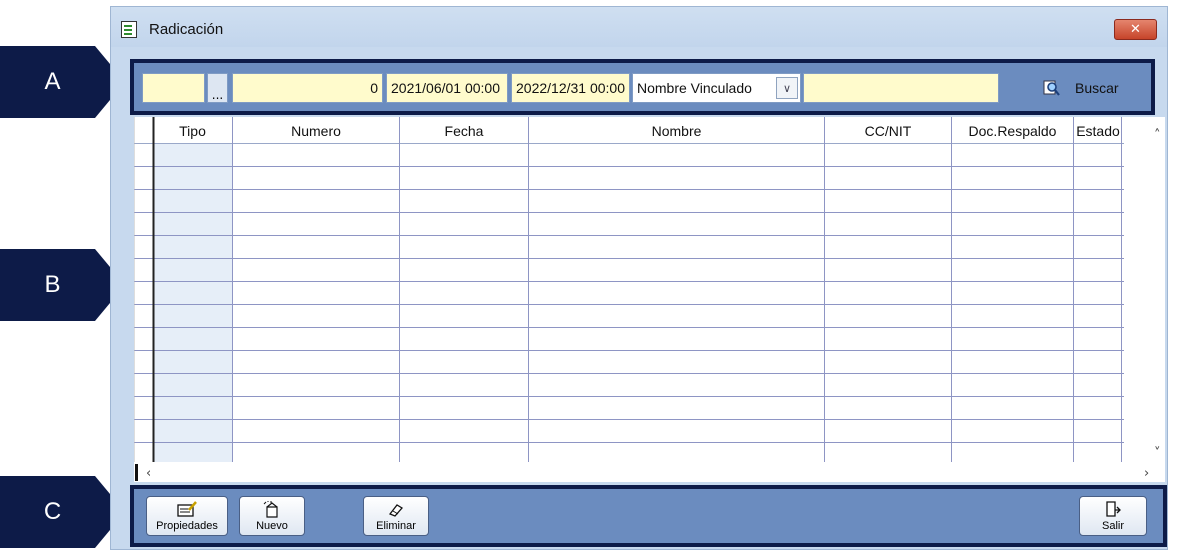 The height and width of the screenshot is (556, 1180). What do you see at coordinates (648, 516) in the screenshot?
I see `action-bar: Propiedades Nuevo Eliminar Salir` at bounding box center [648, 516].